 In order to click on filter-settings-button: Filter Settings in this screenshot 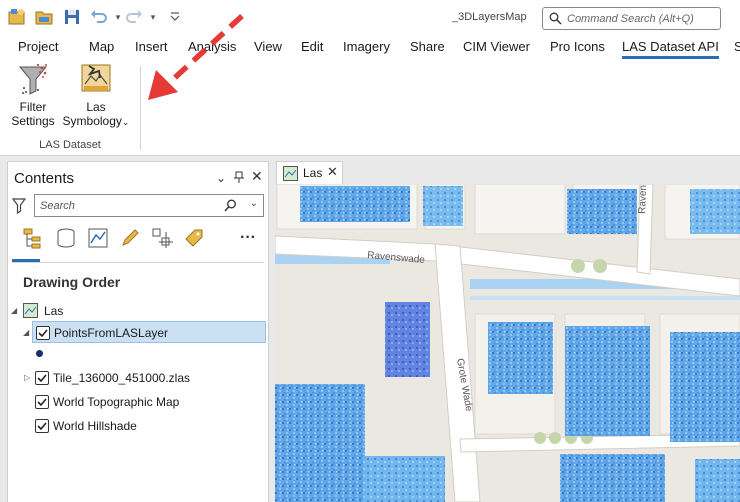, I will do `click(33, 95)`.